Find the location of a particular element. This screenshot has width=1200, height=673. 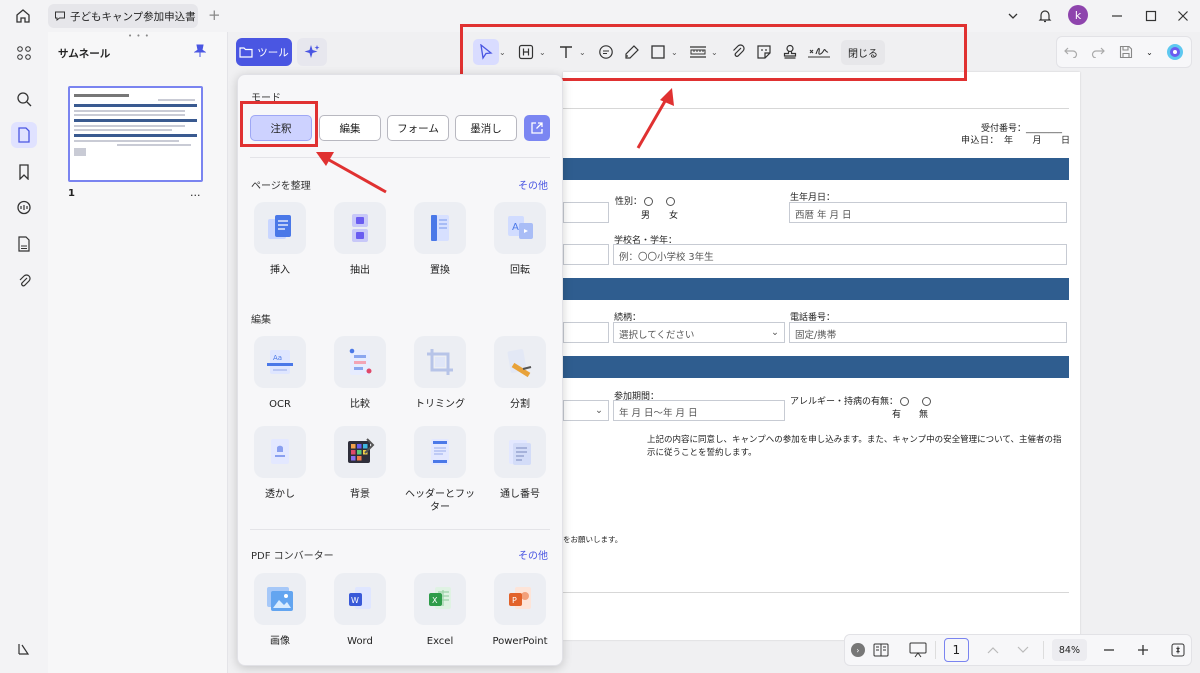

watermark-icon is located at coordinates (280, 452).